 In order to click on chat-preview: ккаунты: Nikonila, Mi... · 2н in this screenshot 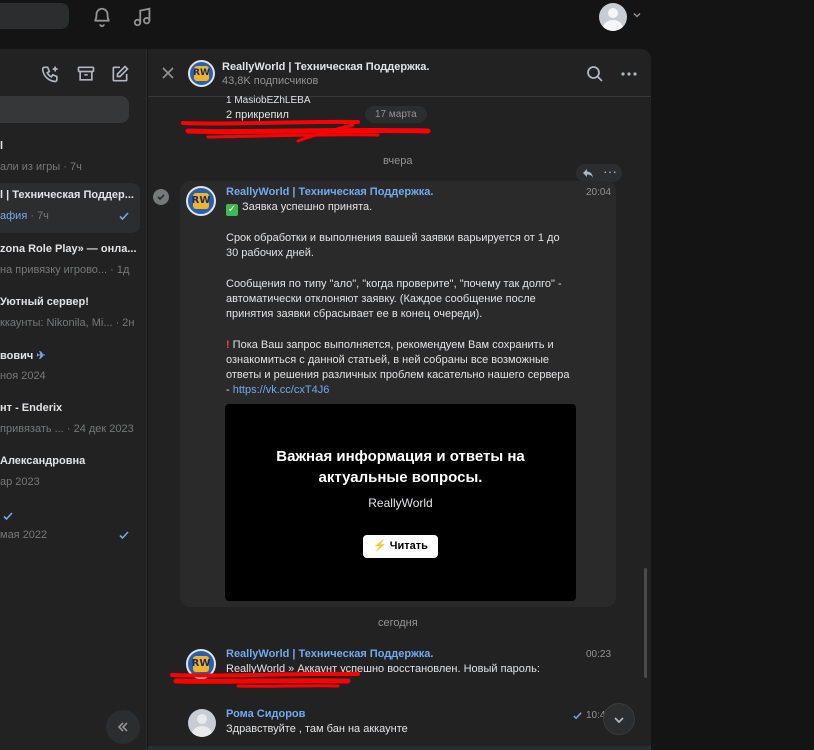, I will do `click(67, 323)`.